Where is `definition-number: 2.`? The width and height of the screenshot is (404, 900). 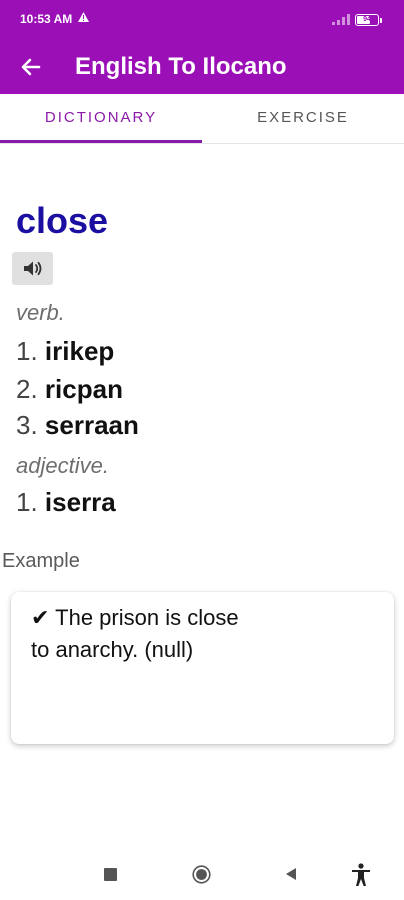 definition-number: 2. is located at coordinates (27, 389).